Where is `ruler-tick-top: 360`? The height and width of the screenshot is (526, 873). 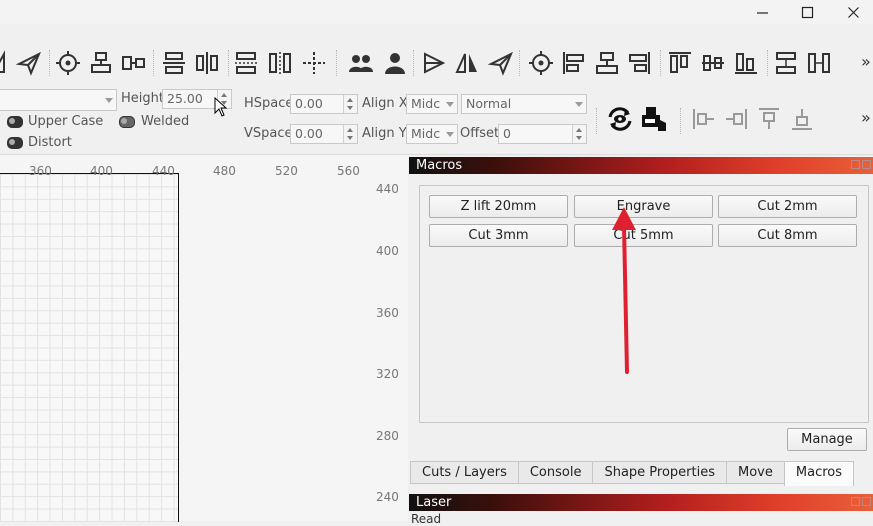
ruler-tick-top: 360 is located at coordinates (40, 171).